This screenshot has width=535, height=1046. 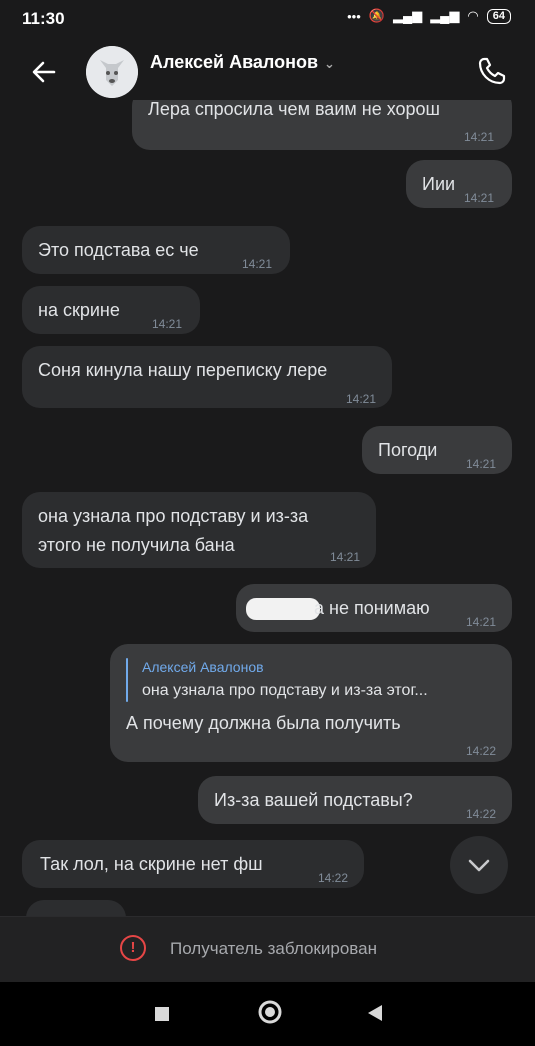 I want to click on blocked-text: Получатель заблокирован, so click(x=273, y=948).